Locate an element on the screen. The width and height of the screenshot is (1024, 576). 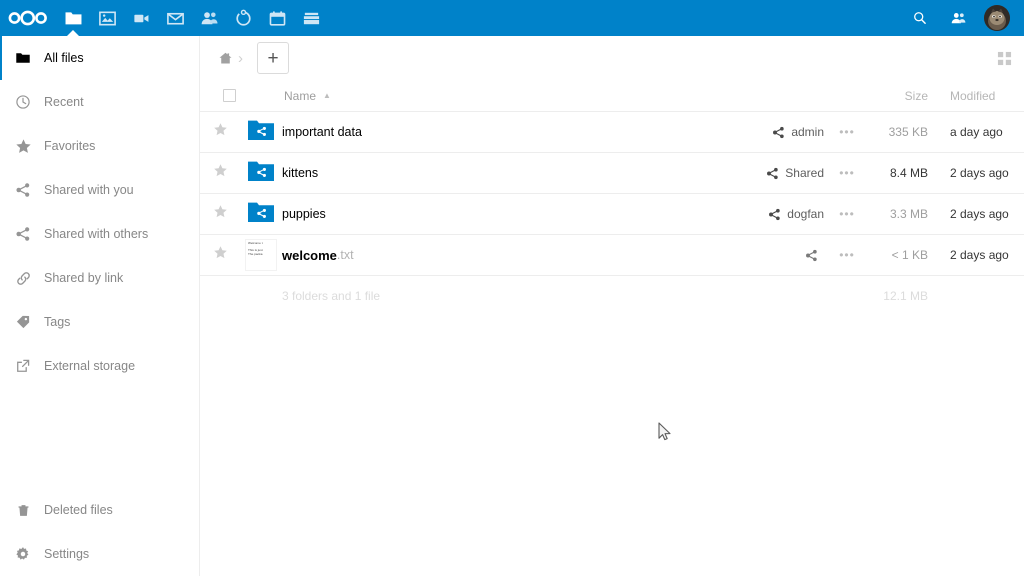
sidebar-label: Shared with others is located at coordinates (96, 234).